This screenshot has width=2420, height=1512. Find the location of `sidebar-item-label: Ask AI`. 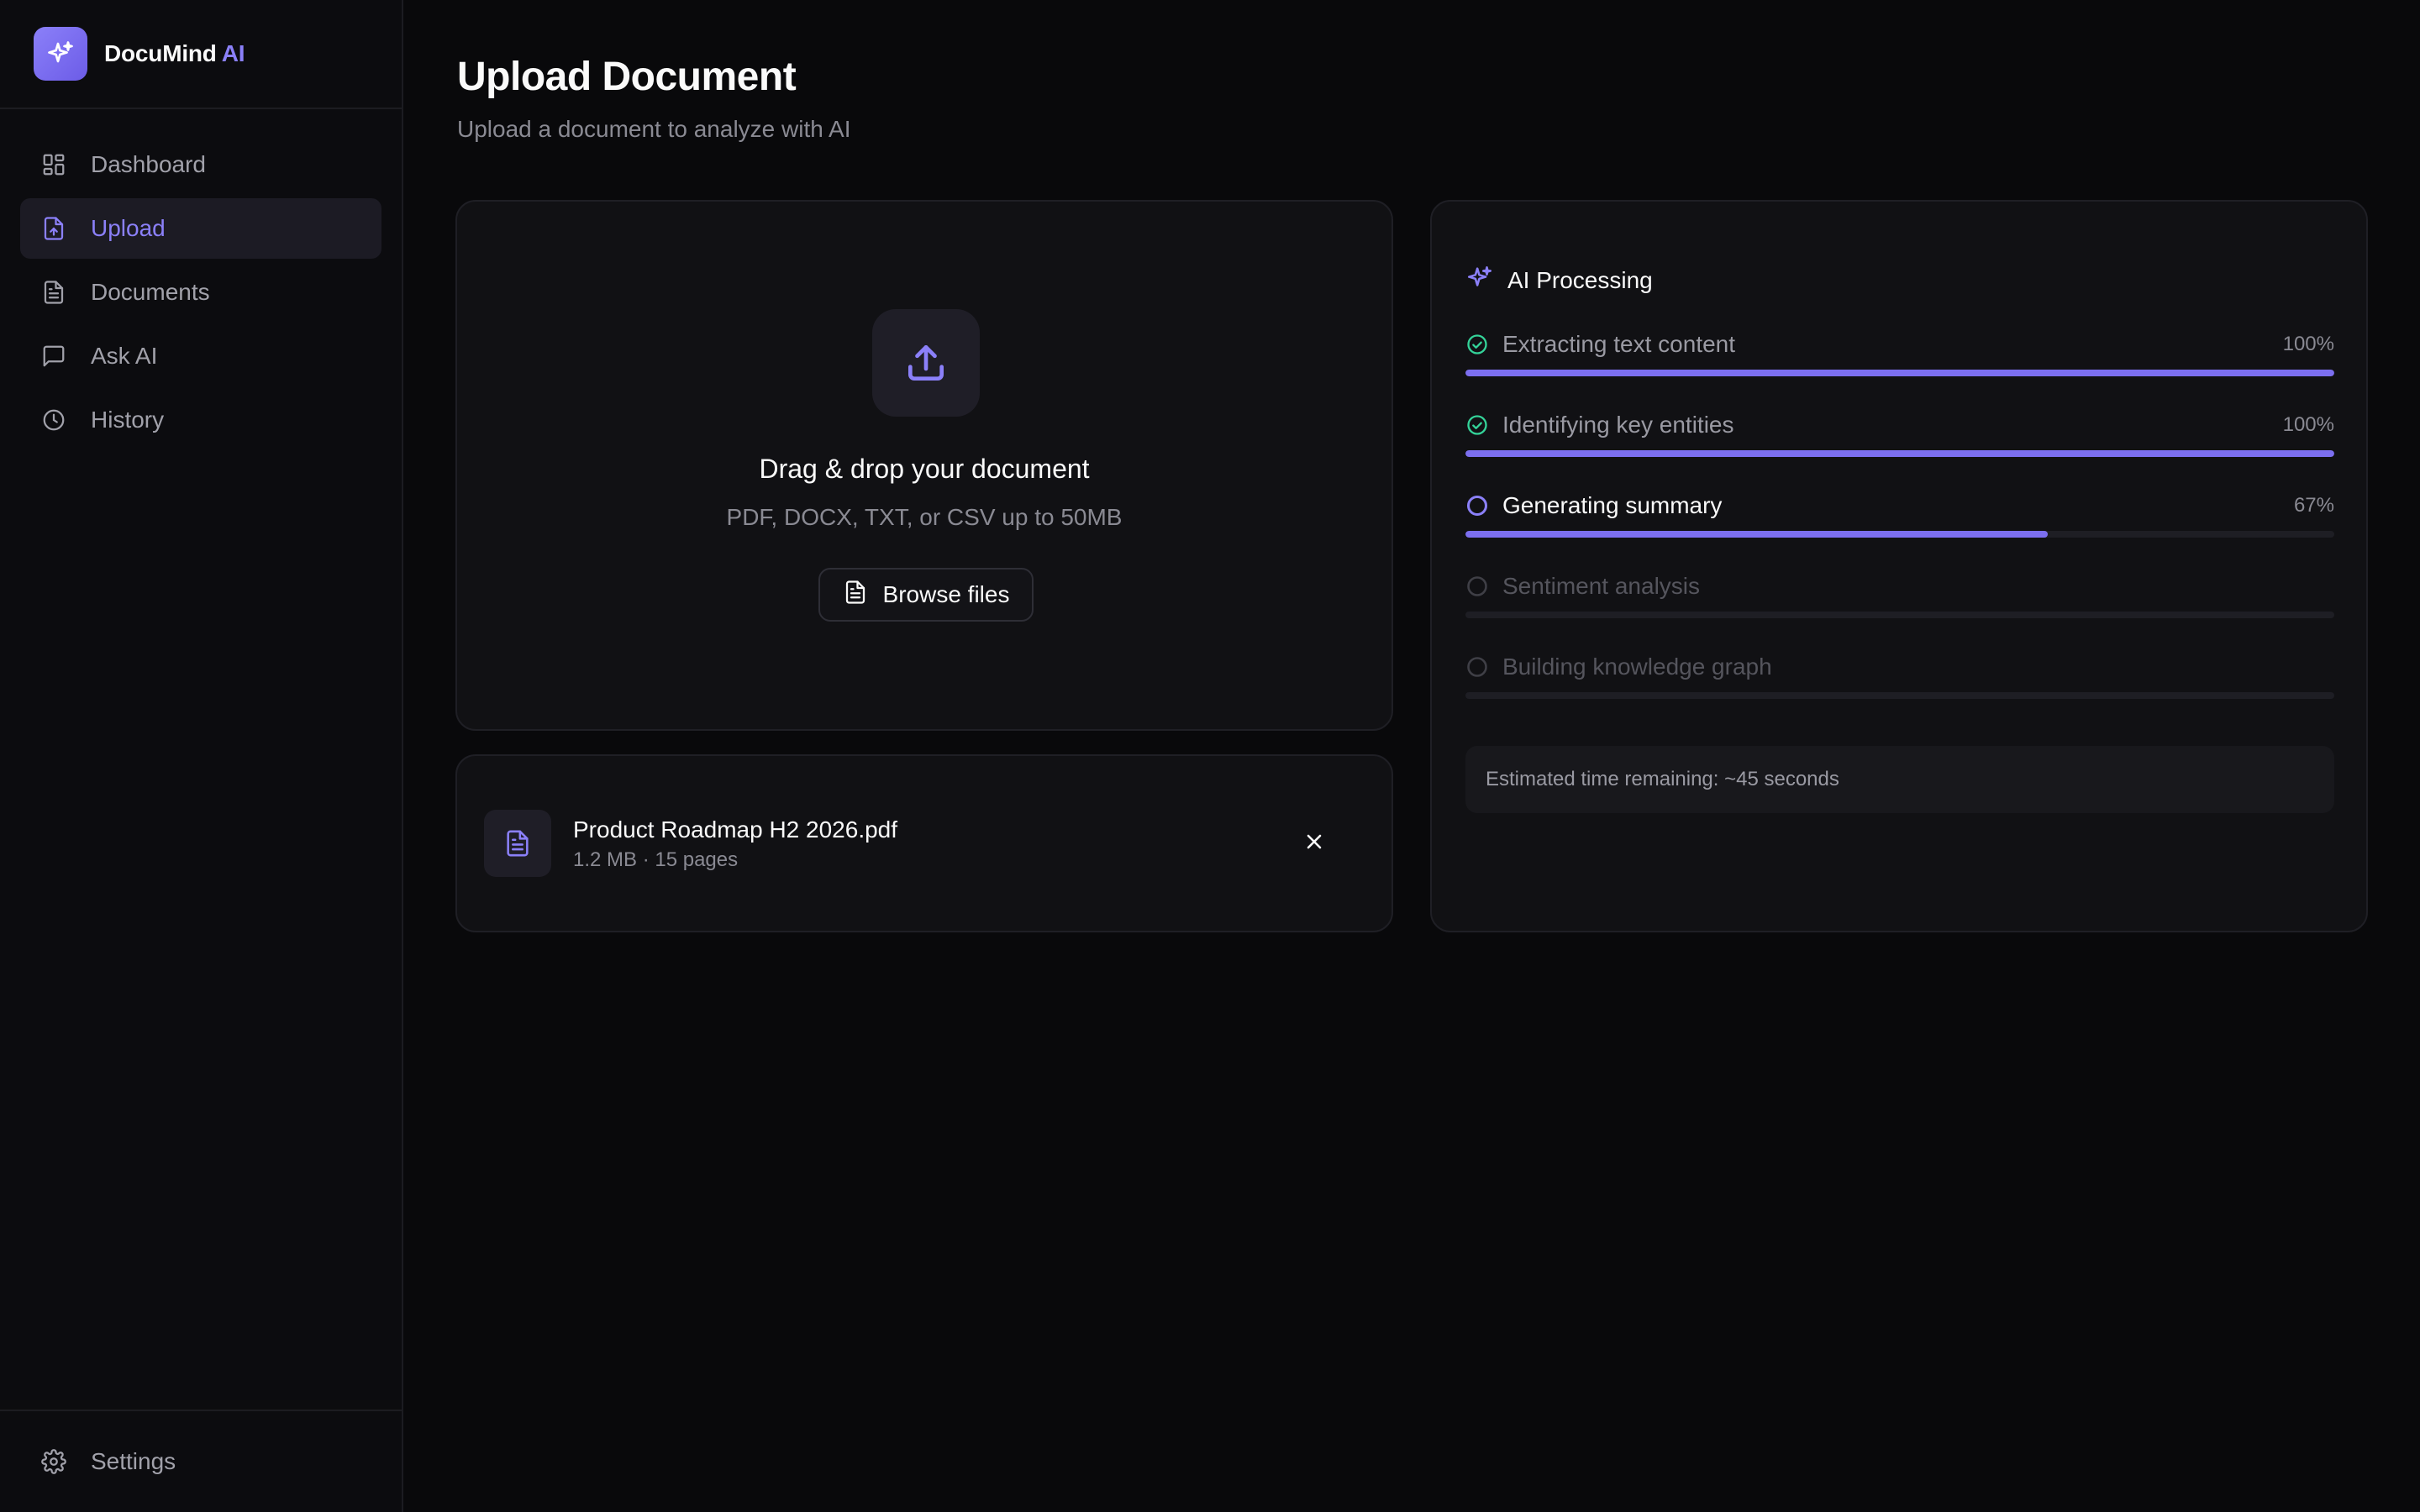

sidebar-item-label: Ask AI is located at coordinates (124, 356).